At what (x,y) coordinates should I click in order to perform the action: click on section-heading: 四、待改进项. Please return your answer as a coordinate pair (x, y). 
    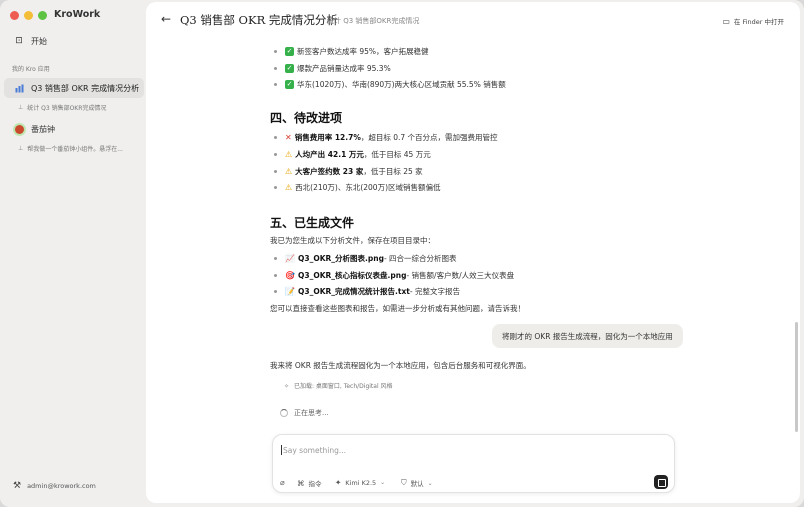
    Looking at the image, I should click on (306, 118).